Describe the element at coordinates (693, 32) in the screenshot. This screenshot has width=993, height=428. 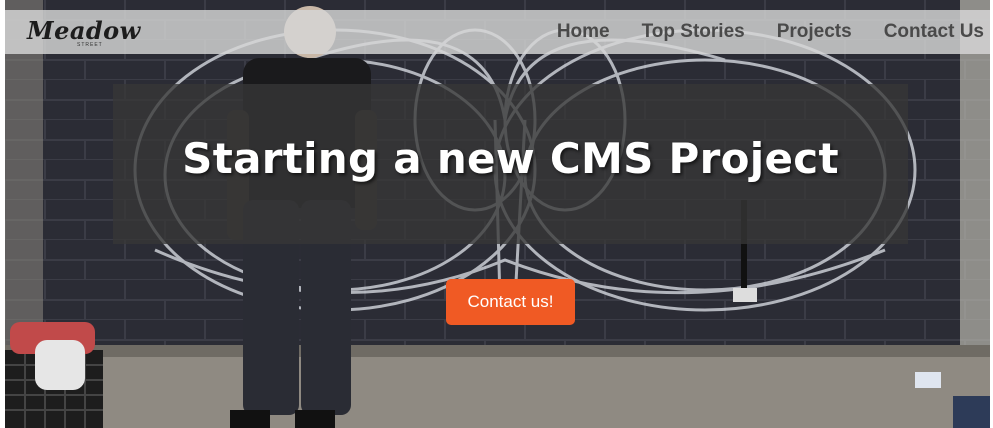
I see `nav-top-stories: Top Stories` at that location.